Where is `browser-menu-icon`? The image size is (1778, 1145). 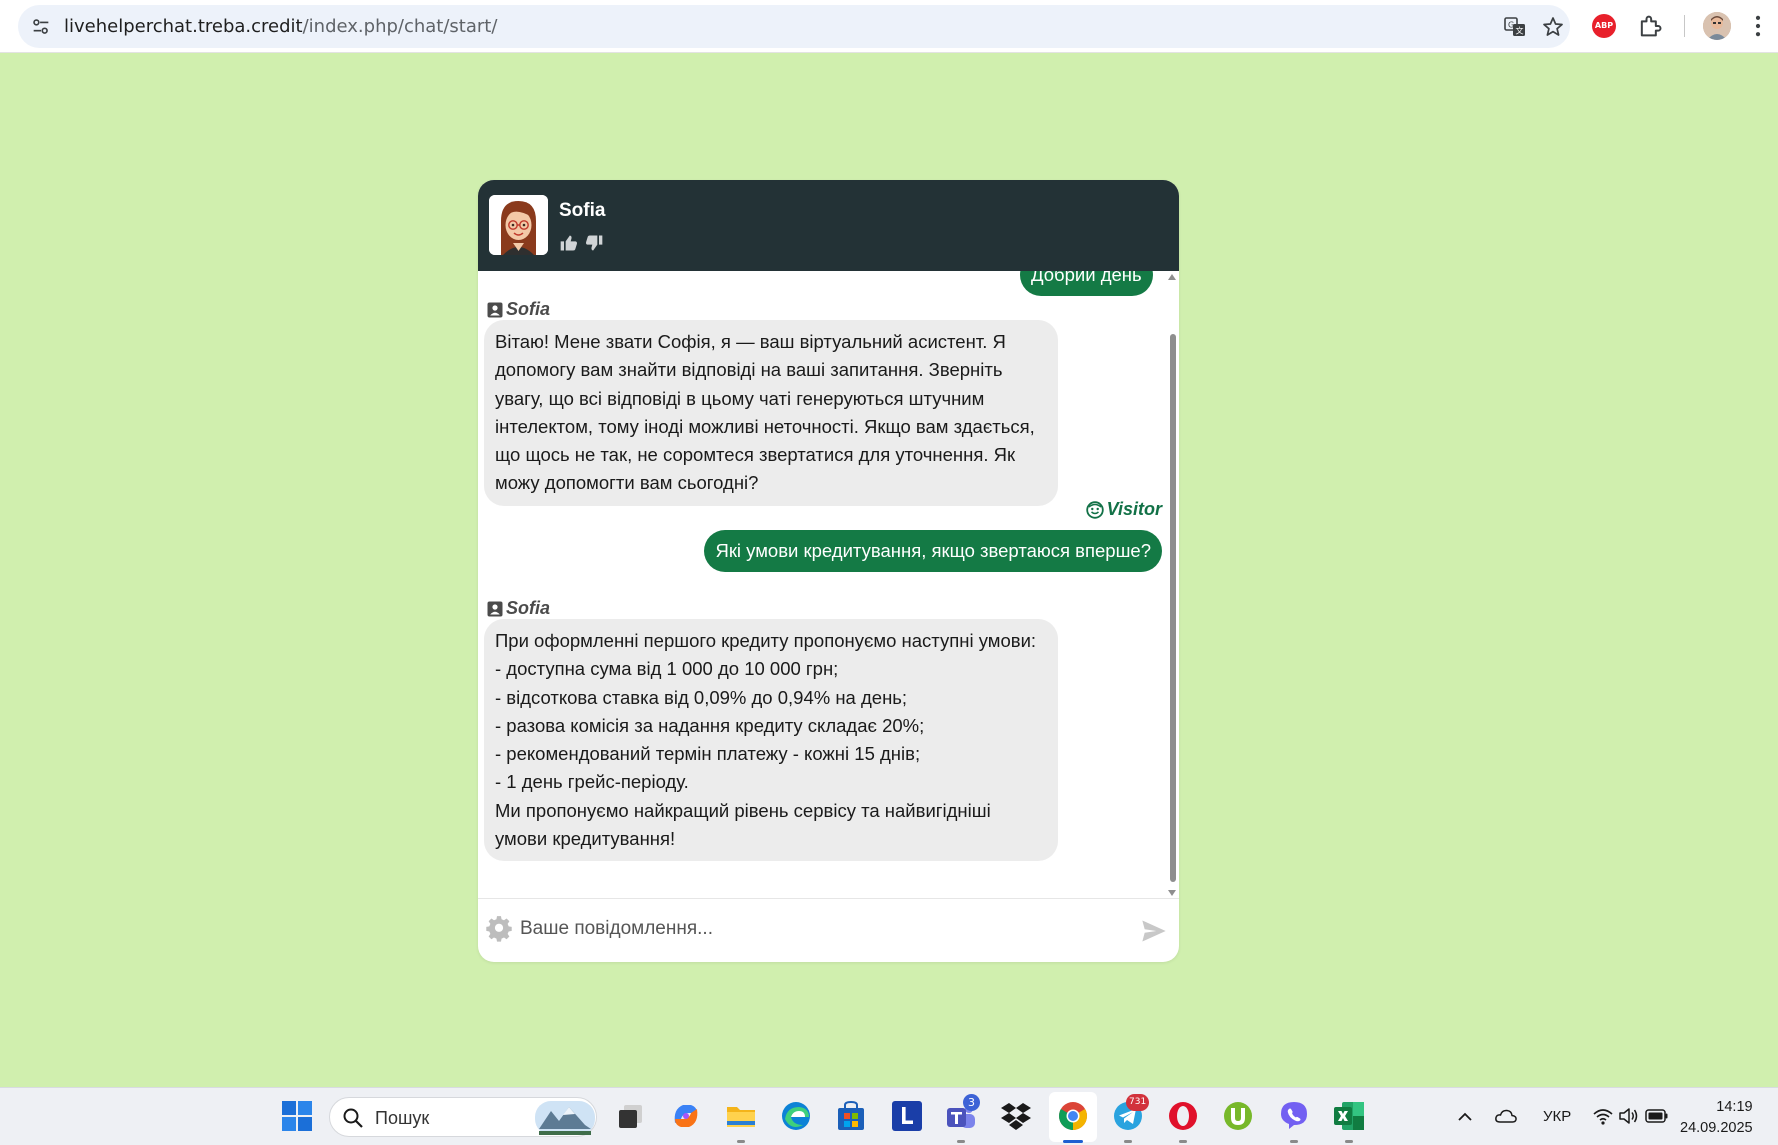
browser-menu-icon is located at coordinates (1758, 26).